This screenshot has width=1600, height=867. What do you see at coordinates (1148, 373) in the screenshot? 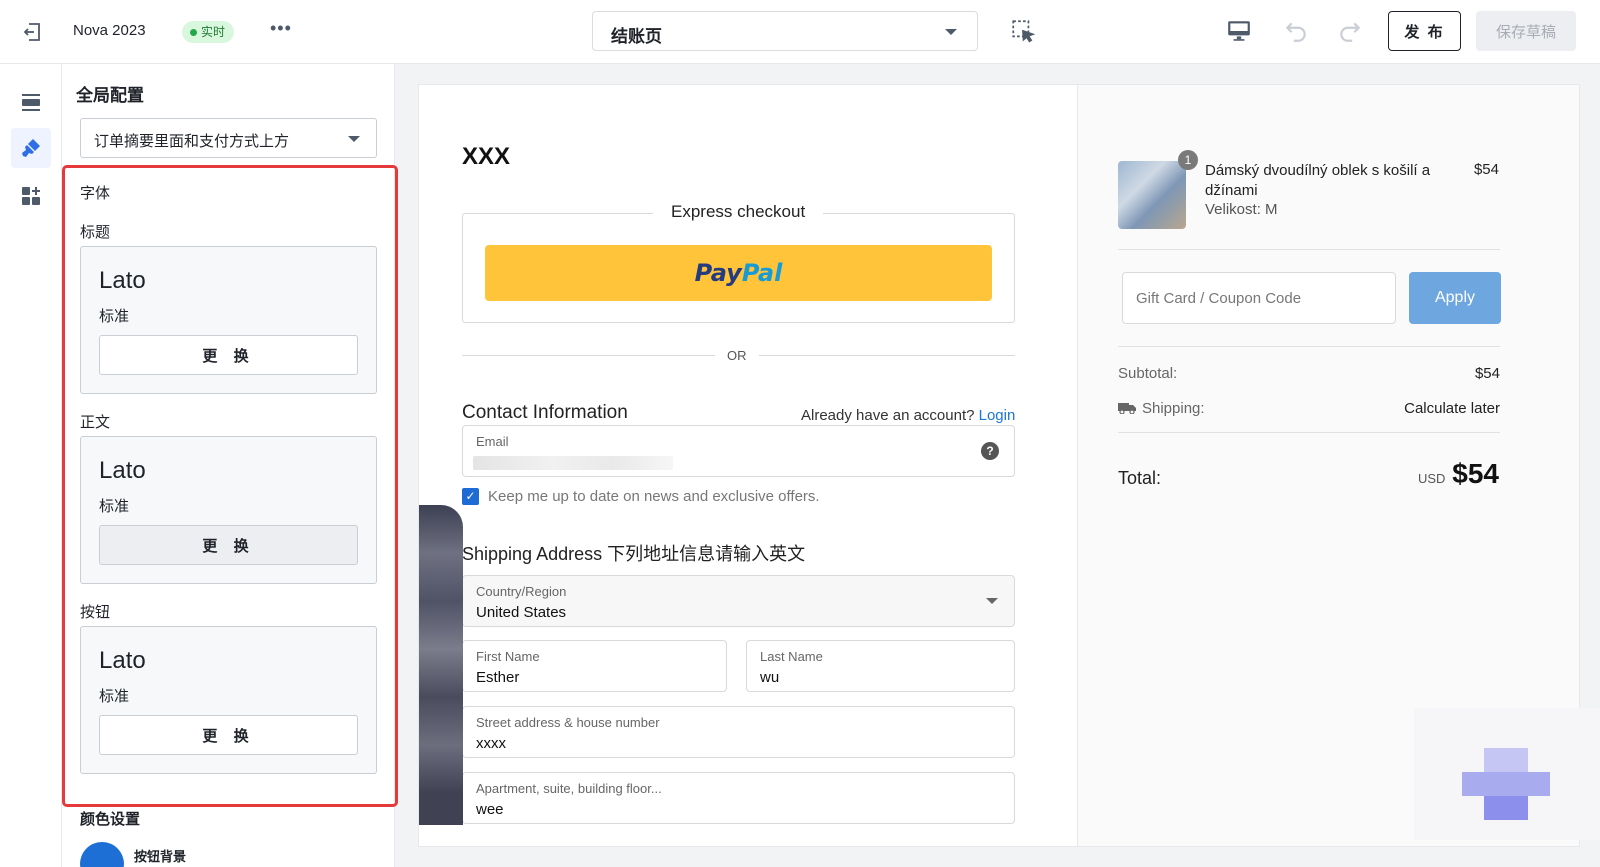
I see `subtotal-label: Subtotal:` at bounding box center [1148, 373].